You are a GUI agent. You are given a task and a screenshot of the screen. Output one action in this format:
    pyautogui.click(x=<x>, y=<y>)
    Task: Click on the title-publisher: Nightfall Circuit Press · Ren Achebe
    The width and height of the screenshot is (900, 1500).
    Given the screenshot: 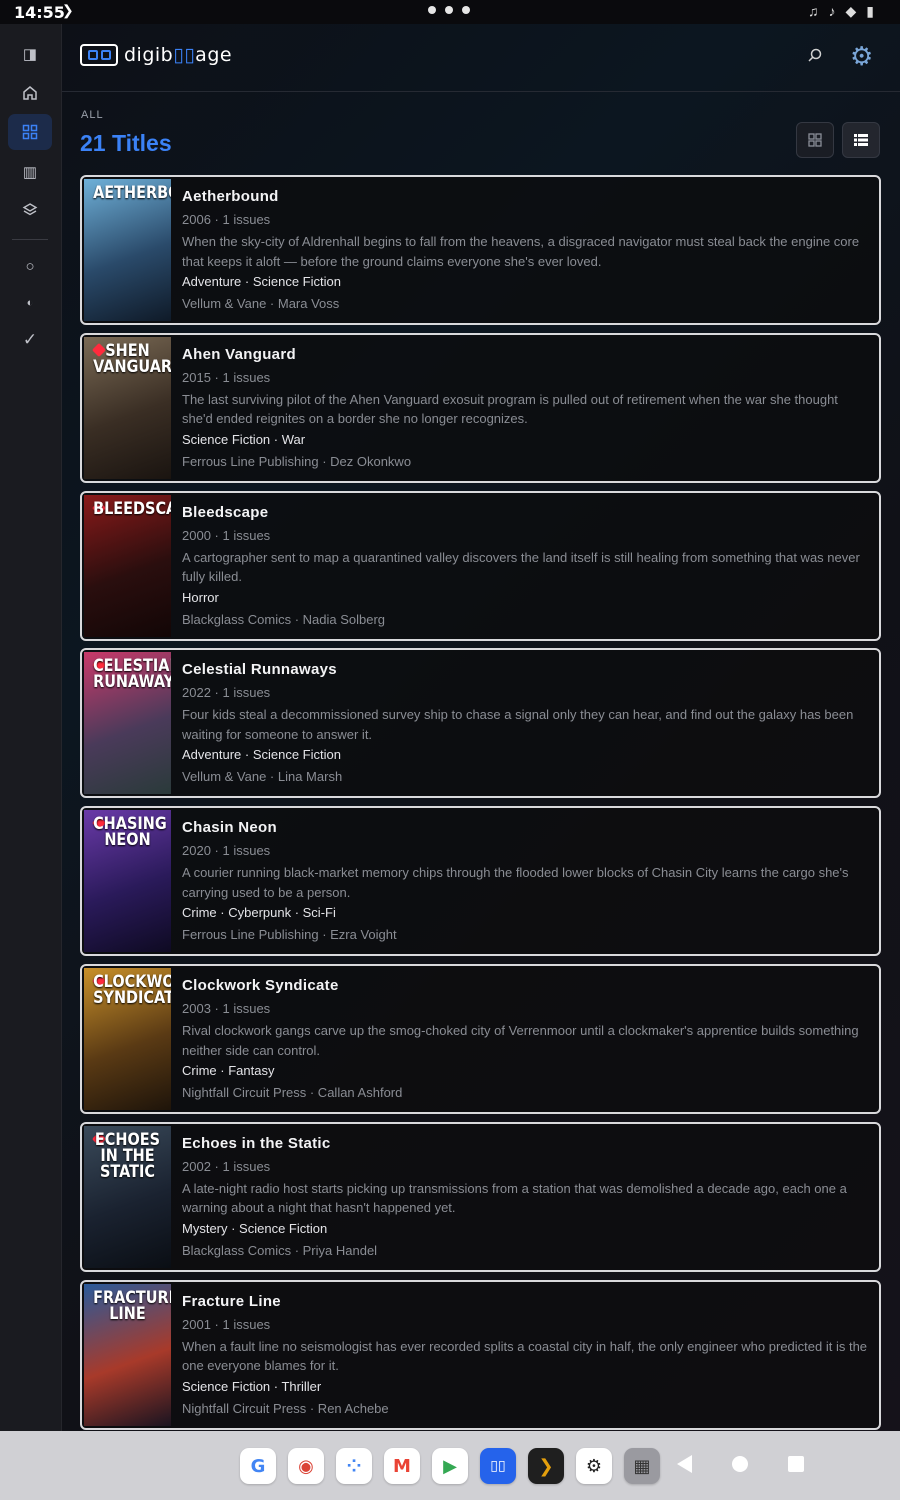 What is the action you would take?
    pyautogui.click(x=285, y=1408)
    